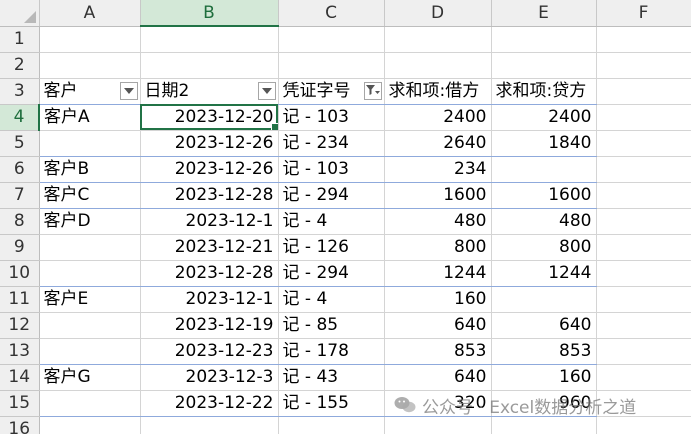  Describe the element at coordinates (20, 403) in the screenshot. I see `row-header-15: 15` at that location.